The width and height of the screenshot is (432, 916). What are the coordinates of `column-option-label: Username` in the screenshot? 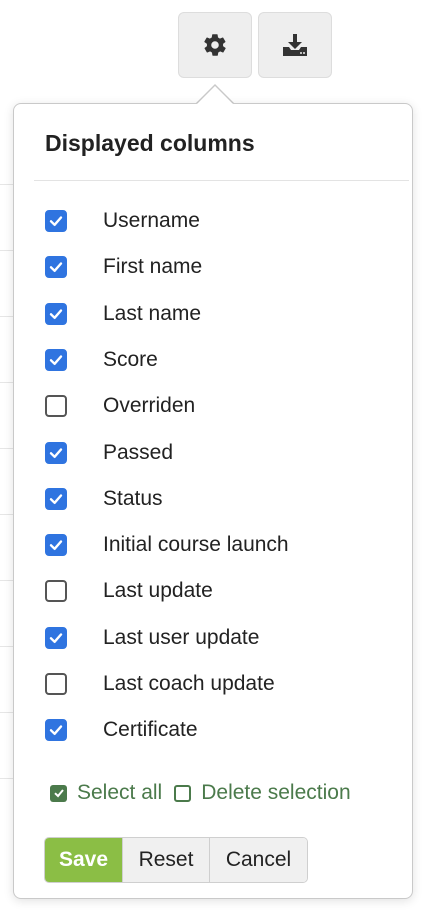 It's located at (151, 220).